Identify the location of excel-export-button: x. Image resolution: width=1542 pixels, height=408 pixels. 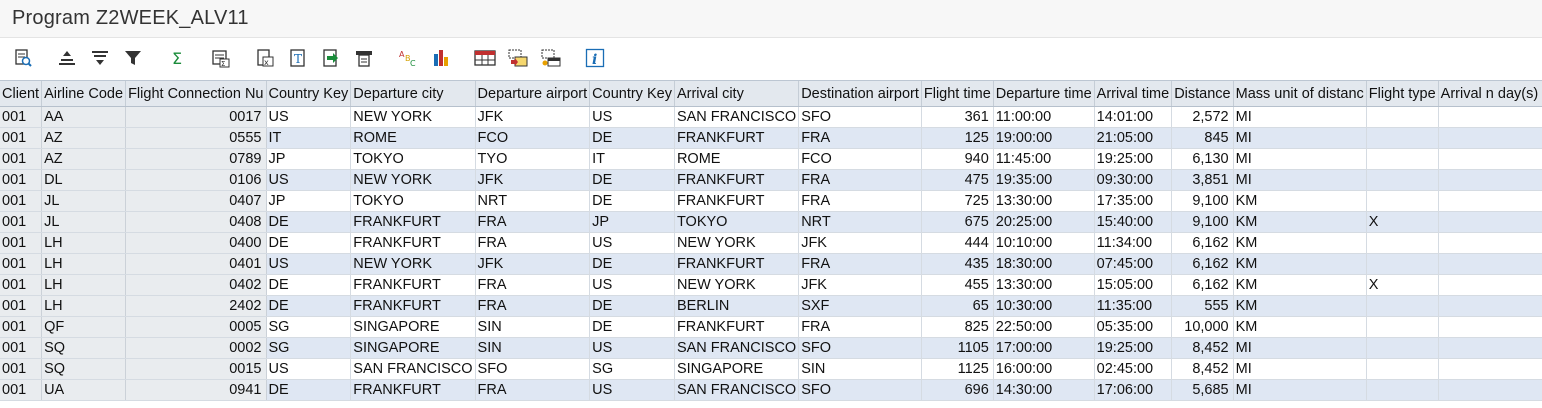
(265, 58).